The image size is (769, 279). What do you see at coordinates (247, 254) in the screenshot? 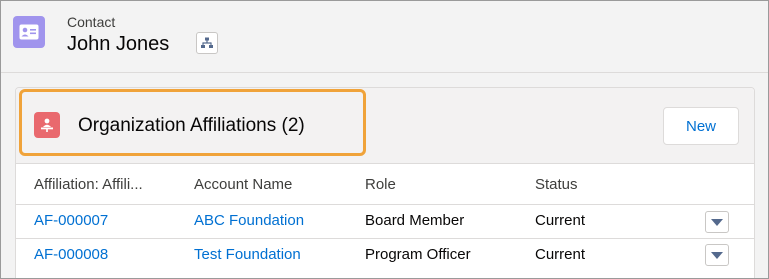
I see `account-name-link: Test Foundation` at bounding box center [247, 254].